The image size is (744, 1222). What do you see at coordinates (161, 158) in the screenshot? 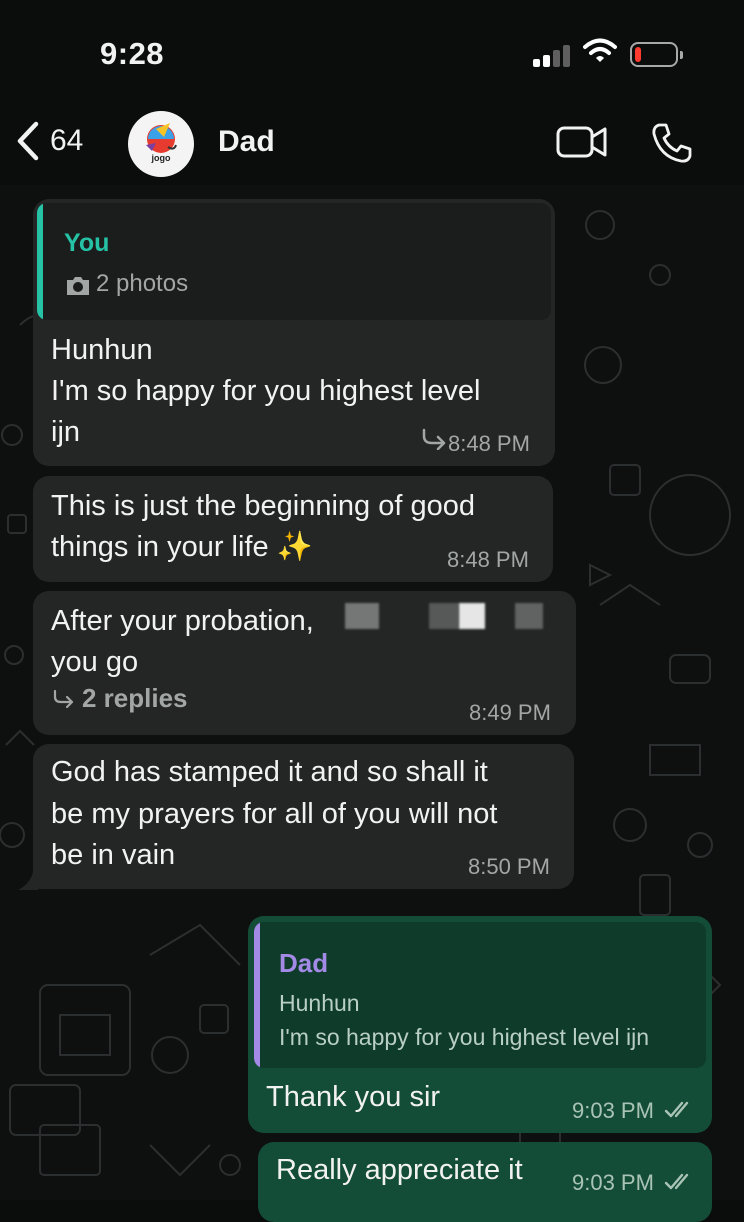
I see `svg-text: jogo` at bounding box center [161, 158].